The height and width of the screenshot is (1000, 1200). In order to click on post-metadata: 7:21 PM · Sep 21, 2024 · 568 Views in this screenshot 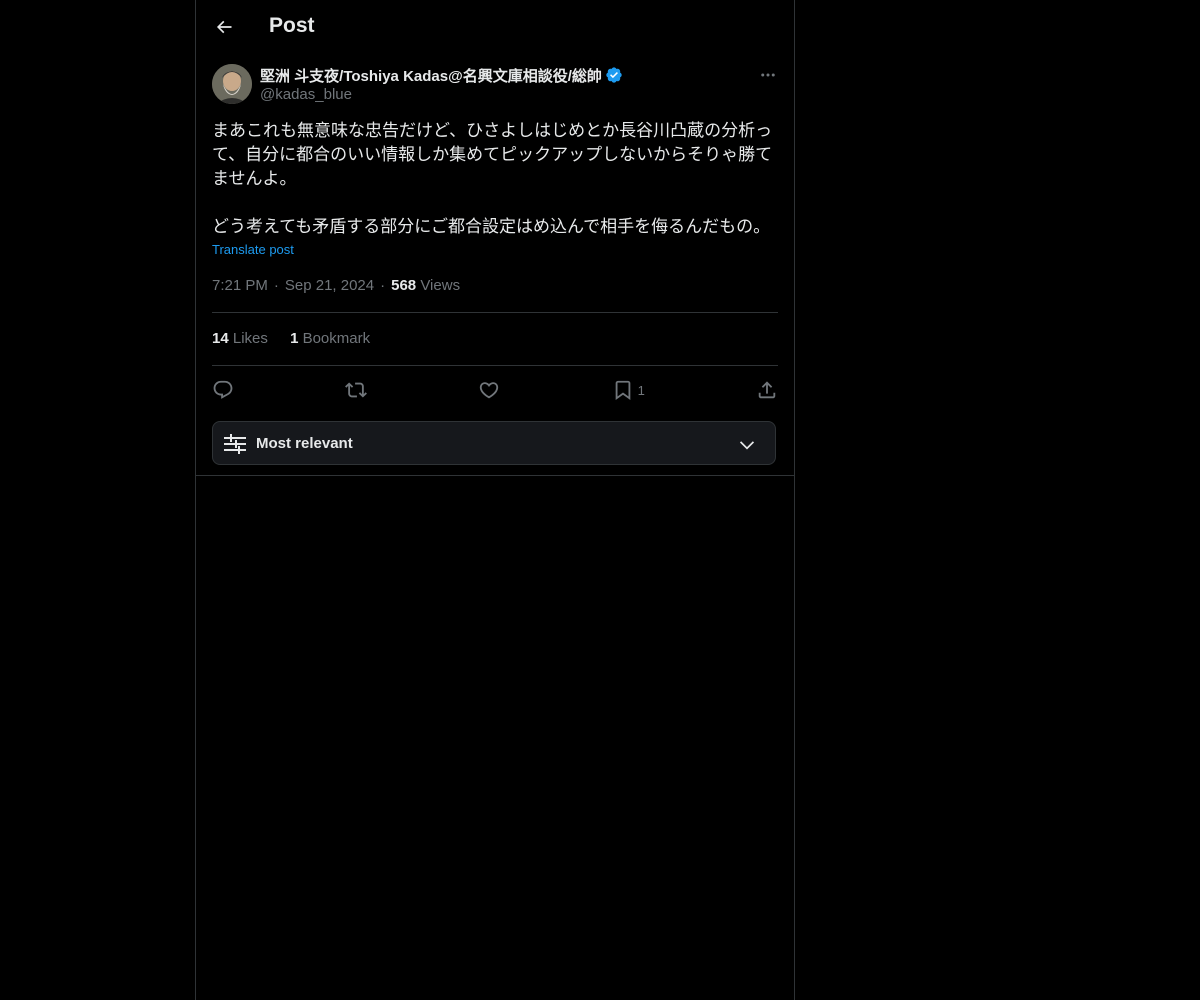, I will do `click(336, 285)`.